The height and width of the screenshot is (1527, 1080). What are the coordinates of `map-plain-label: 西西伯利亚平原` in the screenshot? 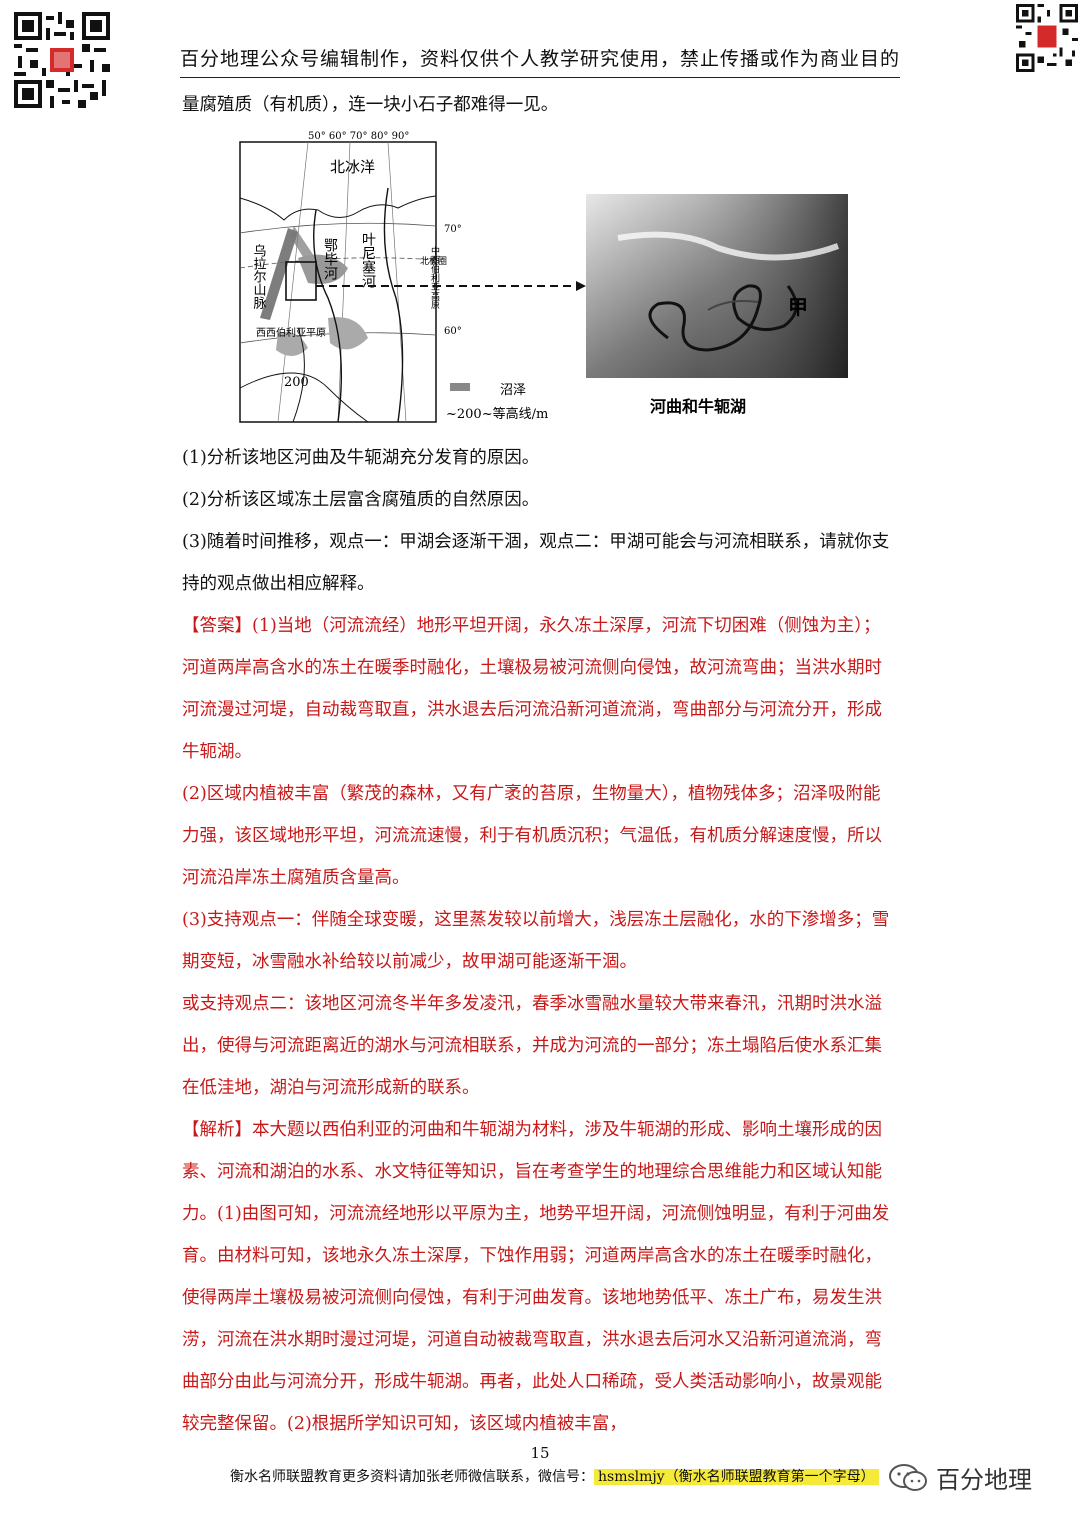 It's located at (291, 332).